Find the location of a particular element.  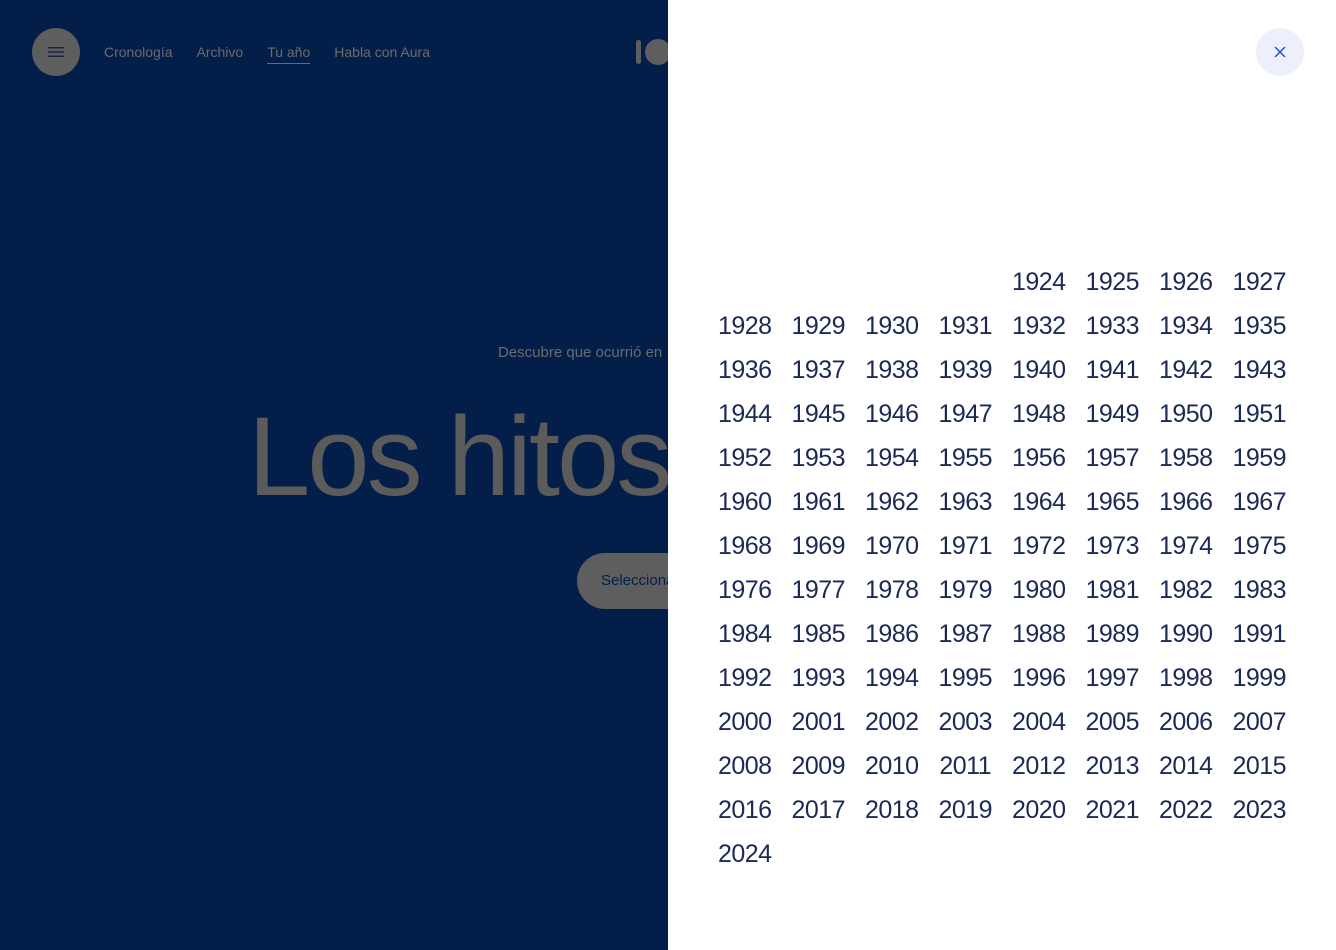

year-option: 1951 is located at coordinates (1260, 414).